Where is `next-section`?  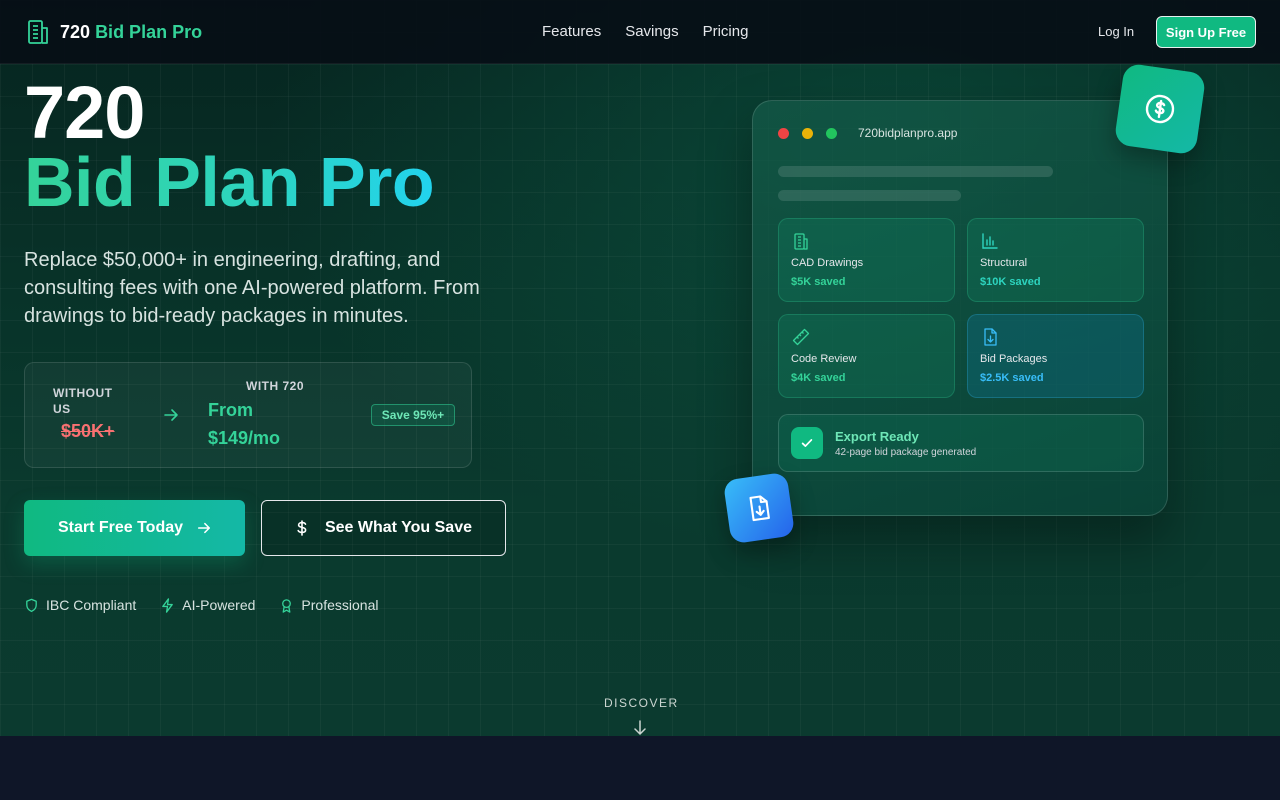 next-section is located at coordinates (640, 768).